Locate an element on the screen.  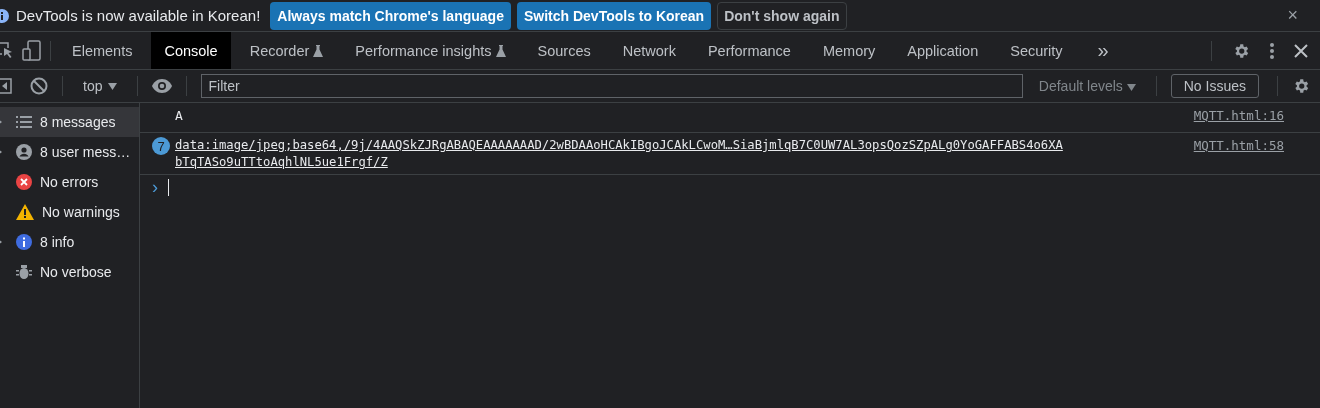
source-link: MQTT.html:16 is located at coordinates (1238, 115).